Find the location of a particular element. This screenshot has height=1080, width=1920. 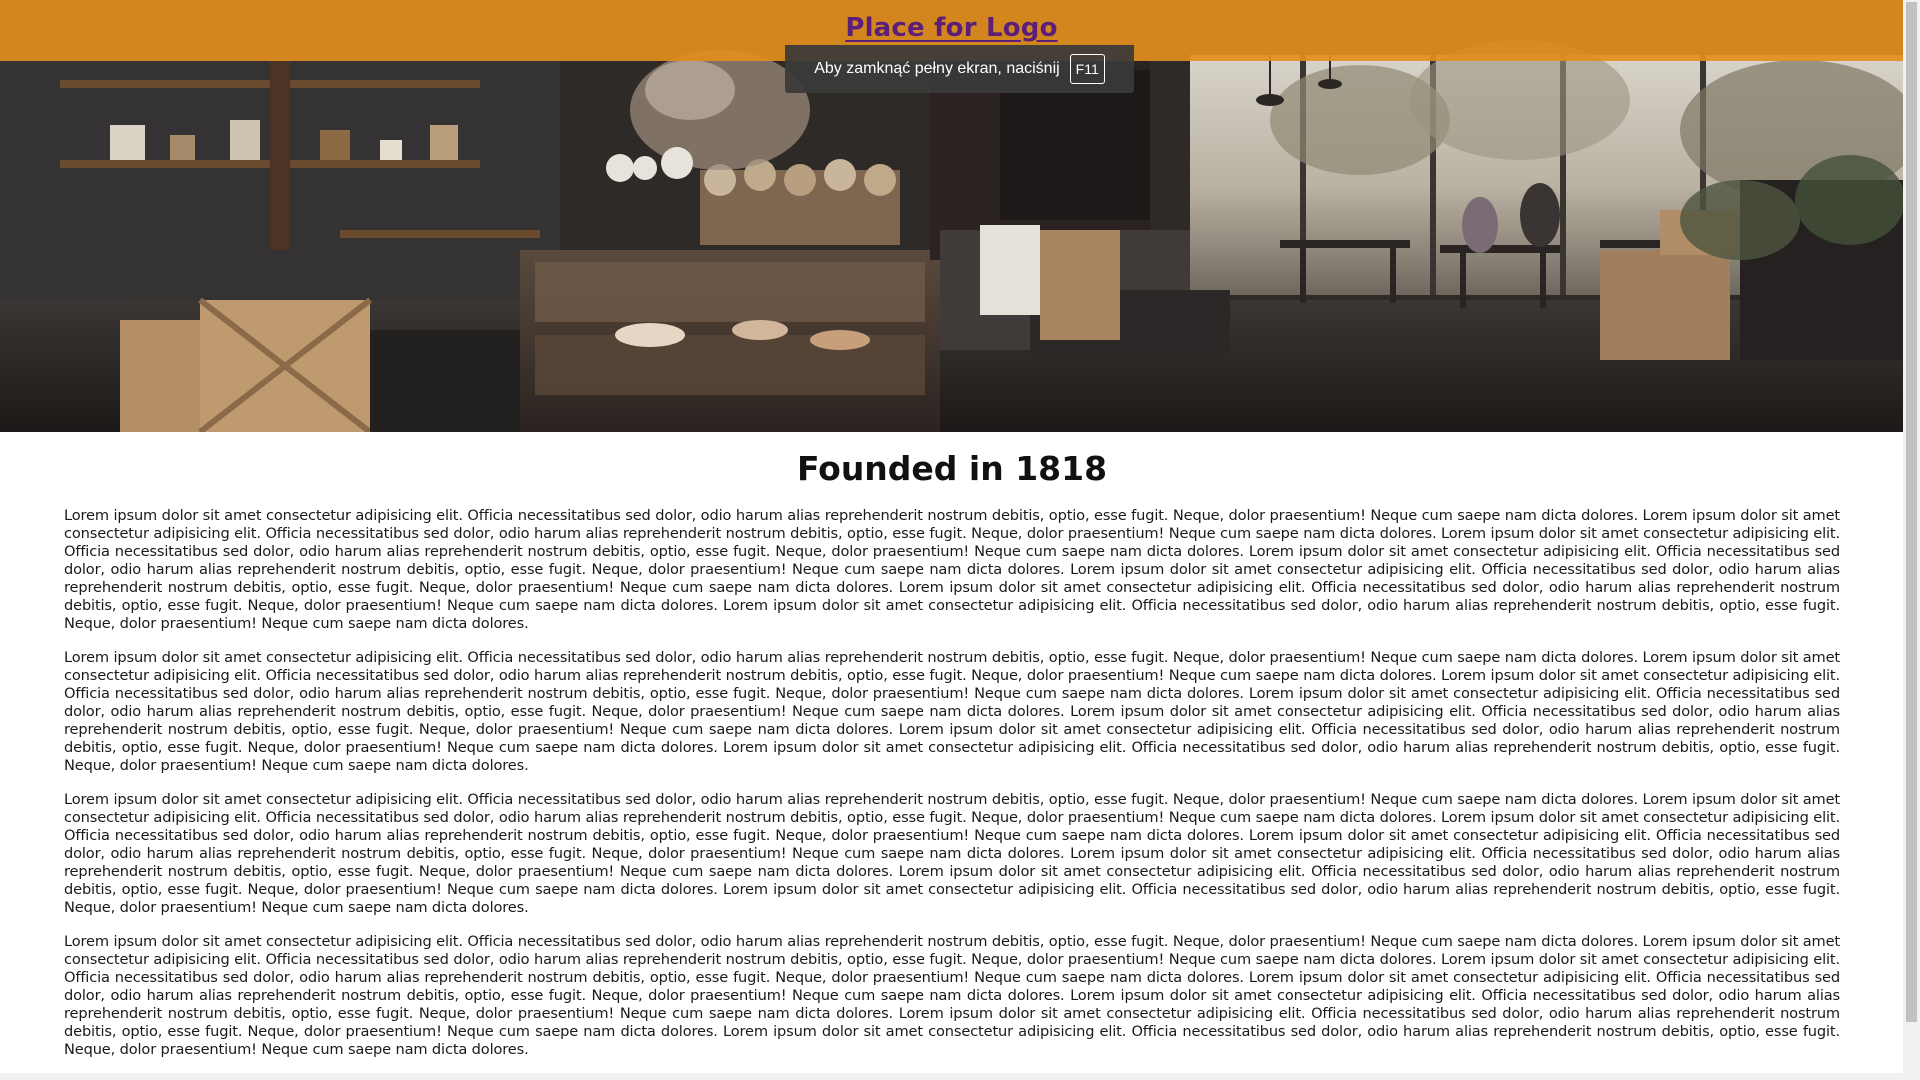

fullscreen-exit-notice: Aby zamknąć pełny ekran, naciśnij F11 is located at coordinates (959, 69).